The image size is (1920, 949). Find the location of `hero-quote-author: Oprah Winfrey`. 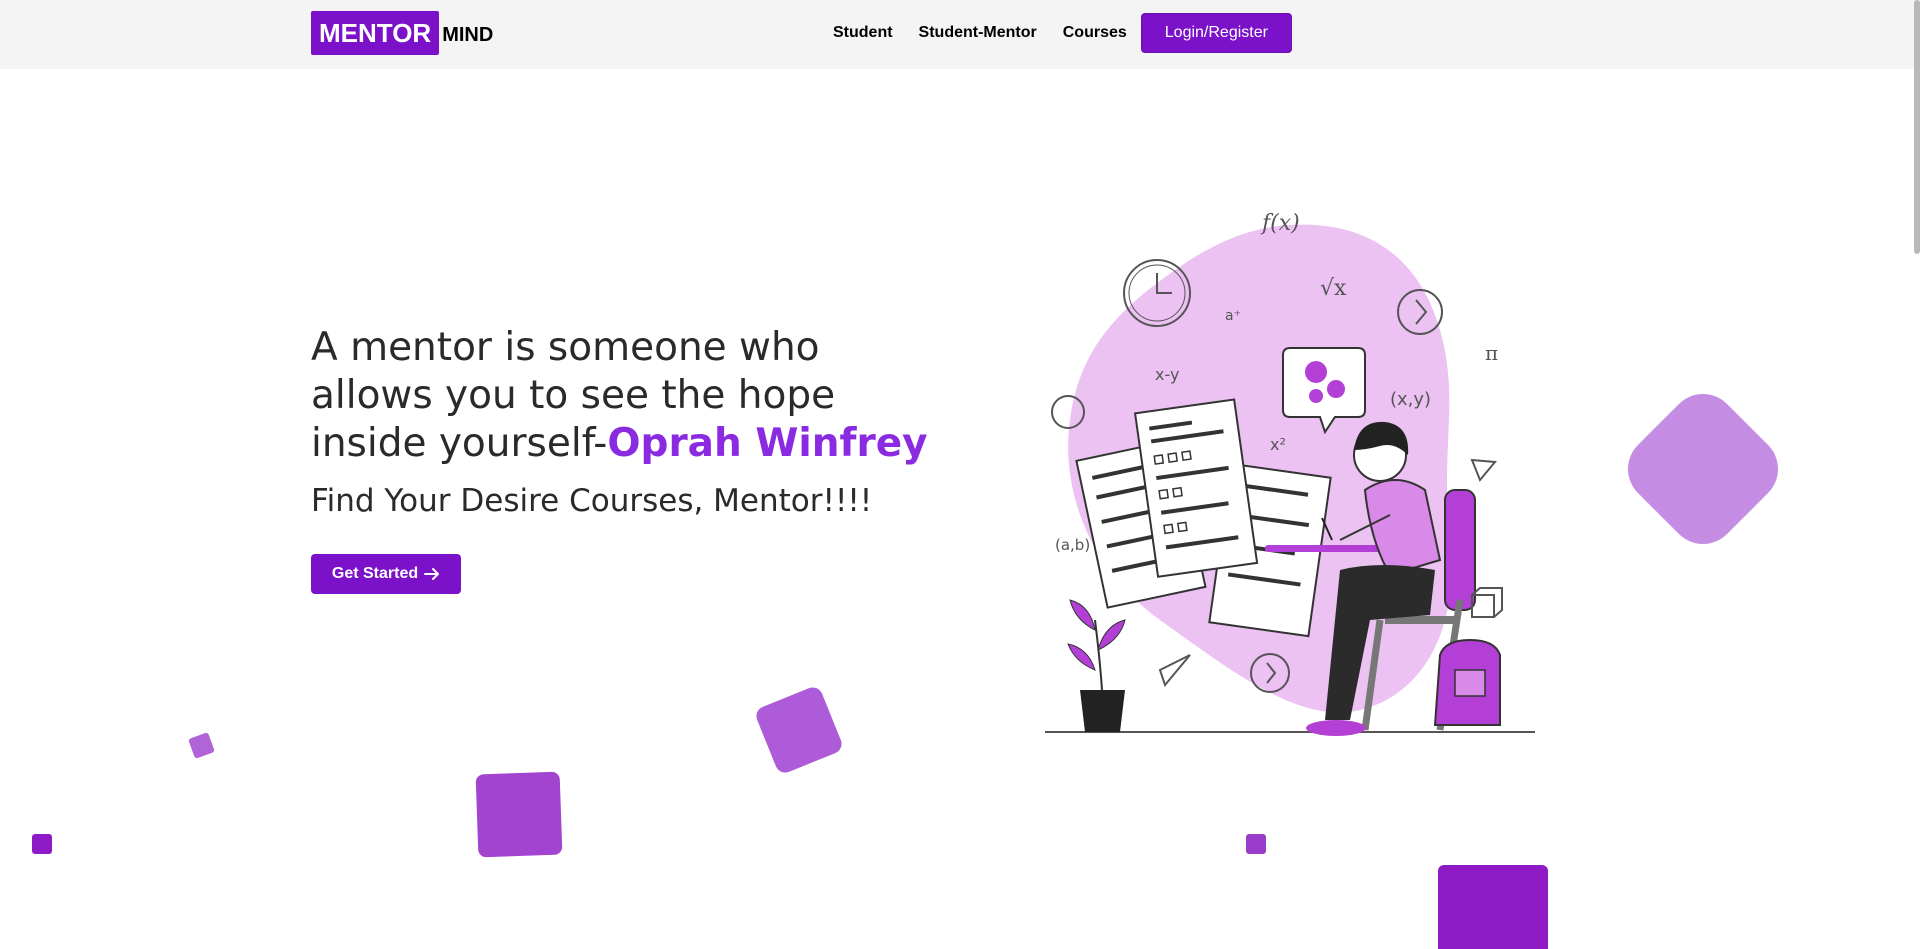

hero-quote-author: Oprah Winfrey is located at coordinates (767, 443).